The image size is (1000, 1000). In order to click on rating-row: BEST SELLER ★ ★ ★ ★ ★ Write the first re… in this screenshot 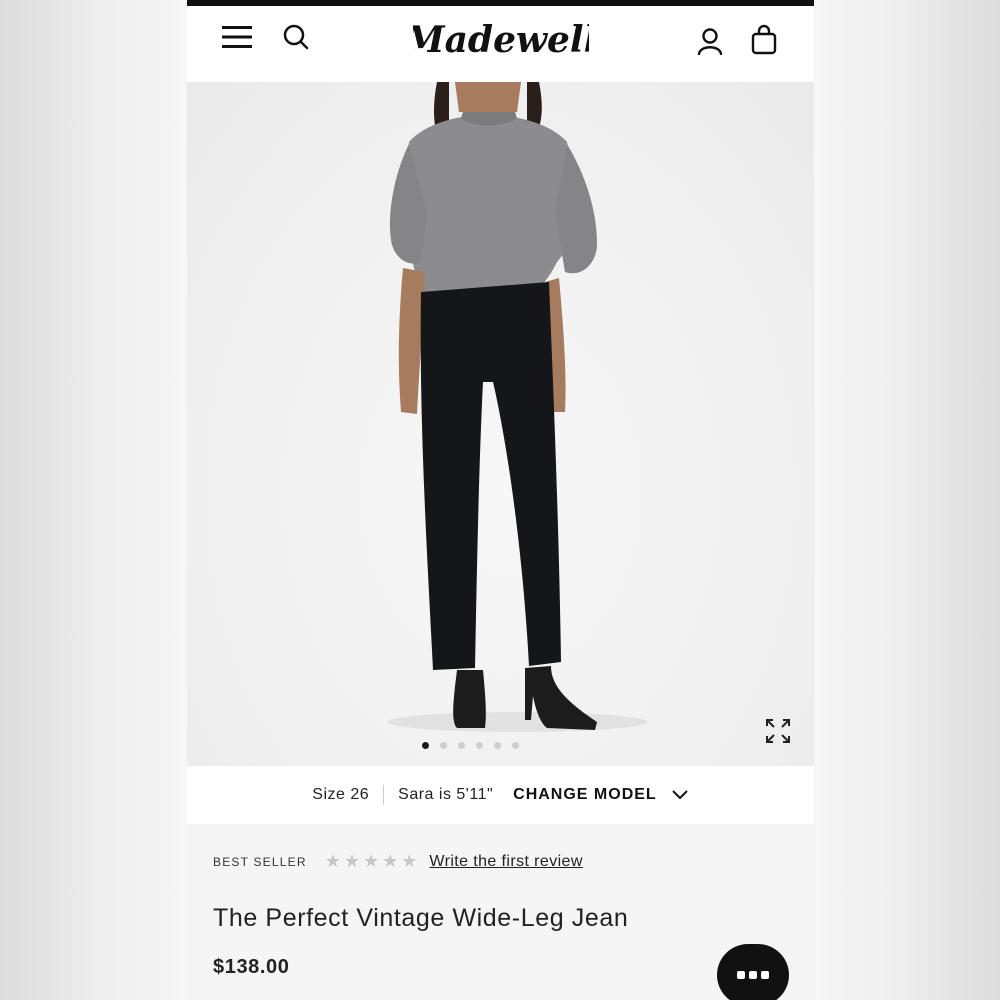, I will do `click(398, 862)`.